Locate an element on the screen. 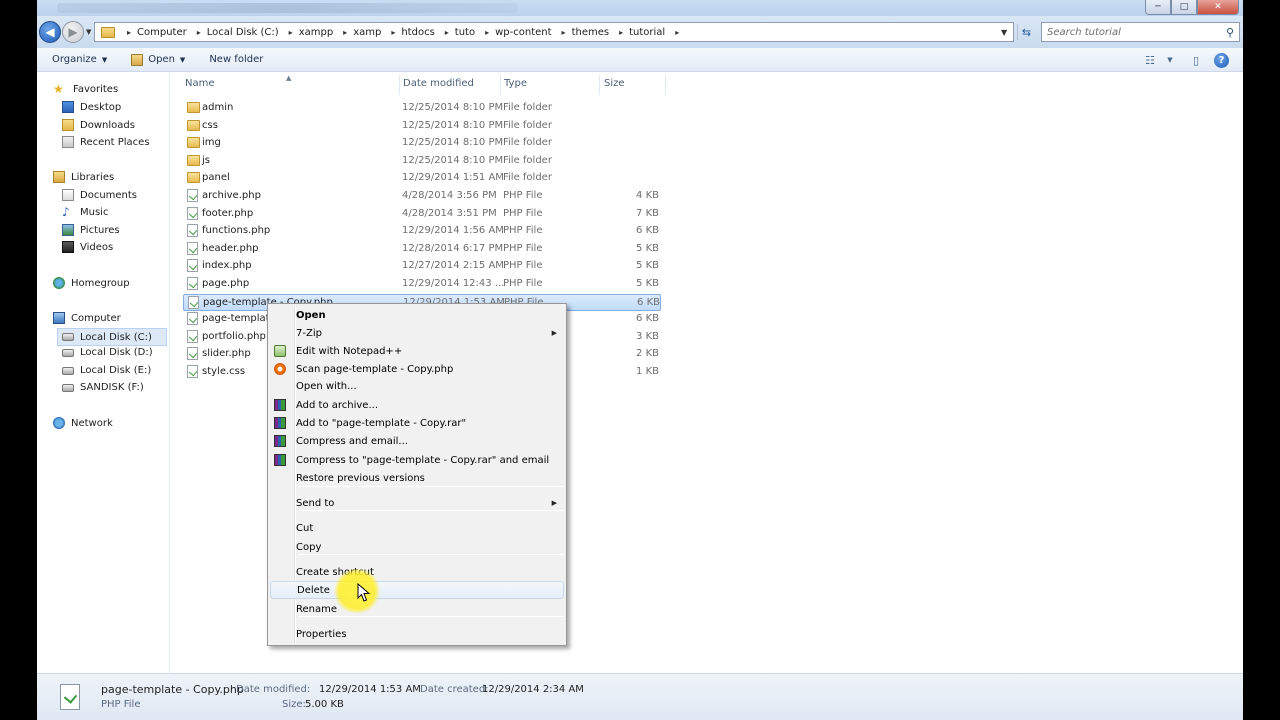  menu-item-delete: Delete is located at coordinates (417, 590).